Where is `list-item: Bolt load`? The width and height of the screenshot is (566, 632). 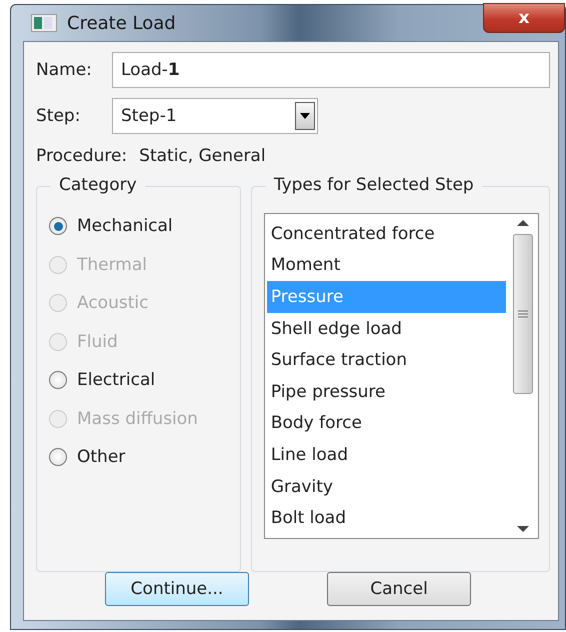 list-item: Bolt load is located at coordinates (386, 518).